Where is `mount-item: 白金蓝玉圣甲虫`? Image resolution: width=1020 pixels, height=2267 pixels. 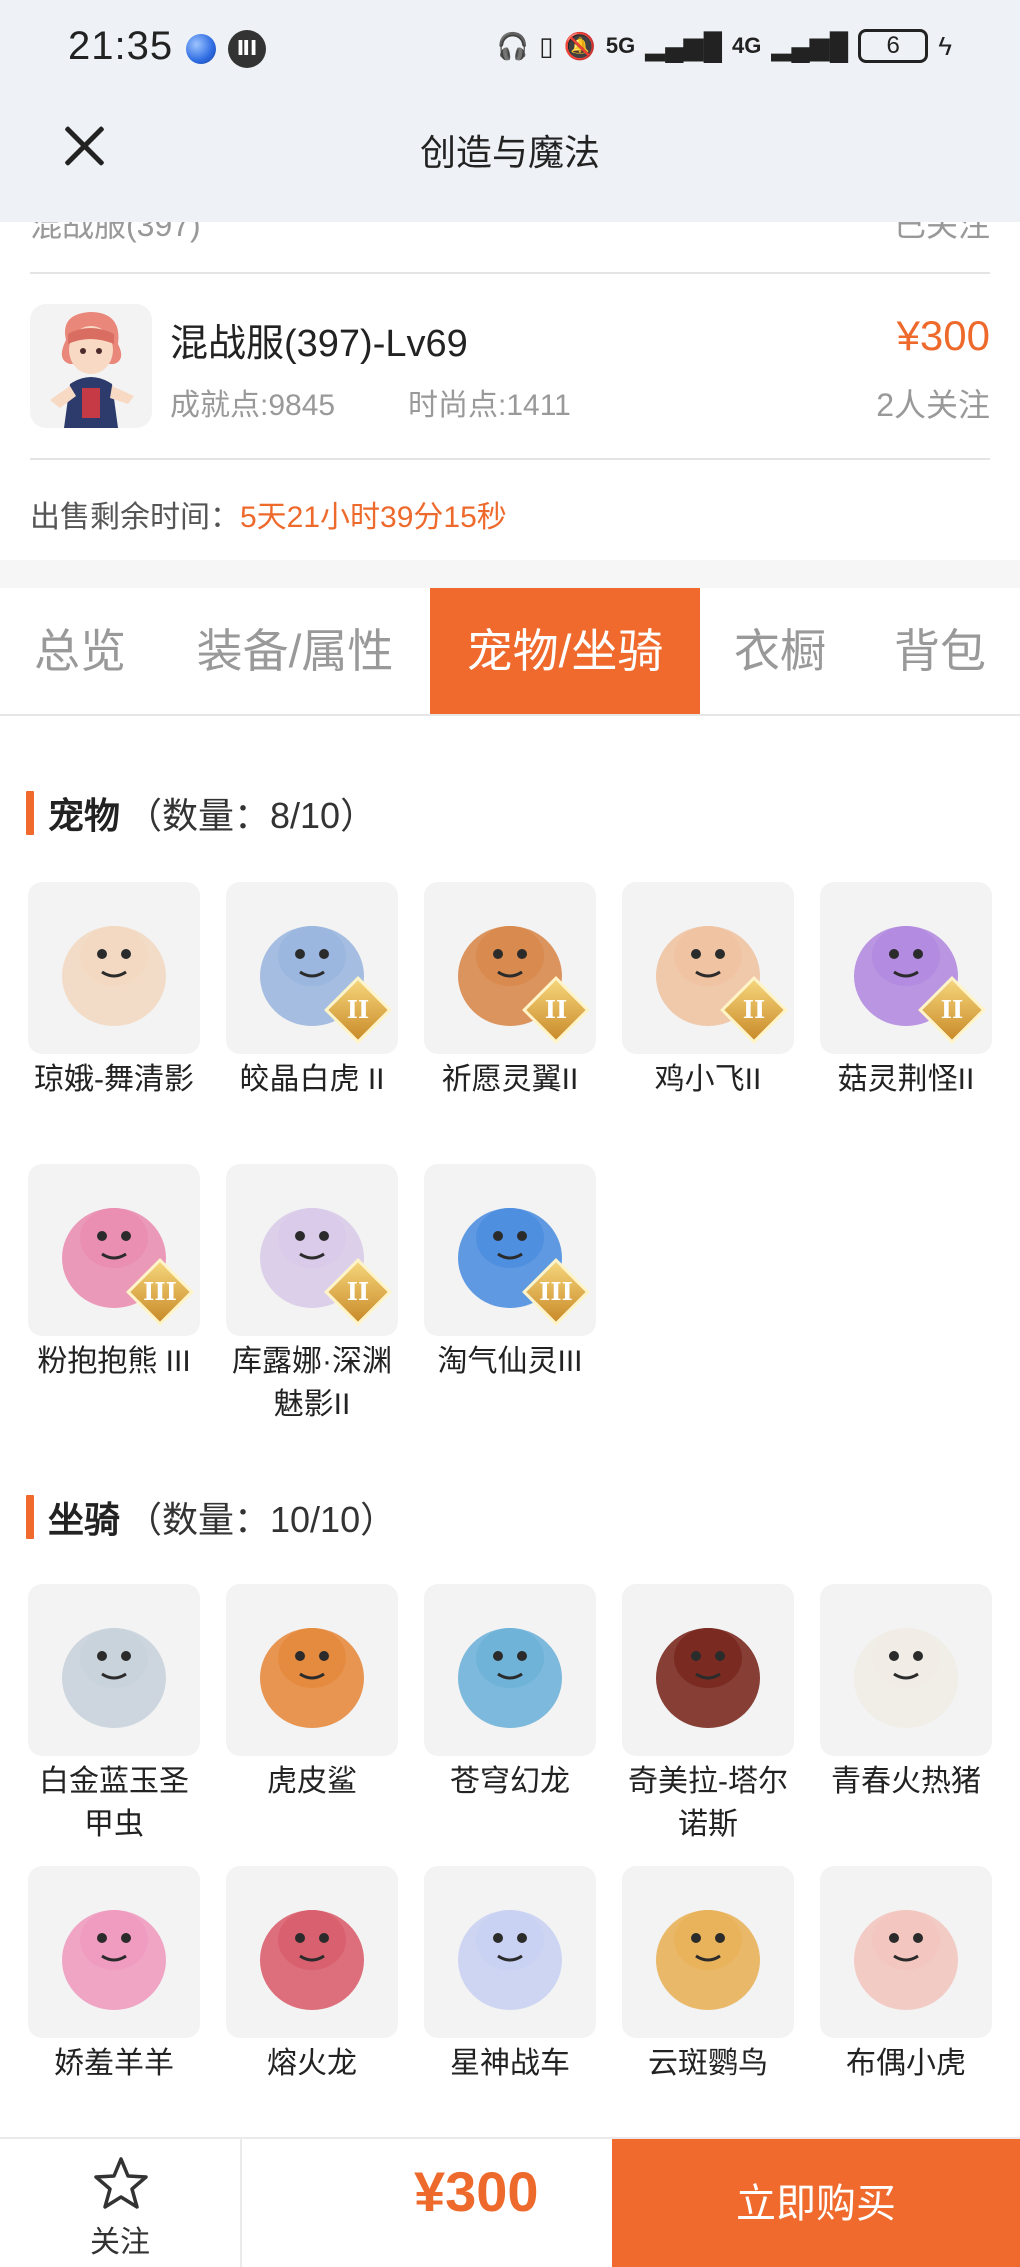
mount-item: 白金蓝玉圣甲虫 is located at coordinates (114, 1715).